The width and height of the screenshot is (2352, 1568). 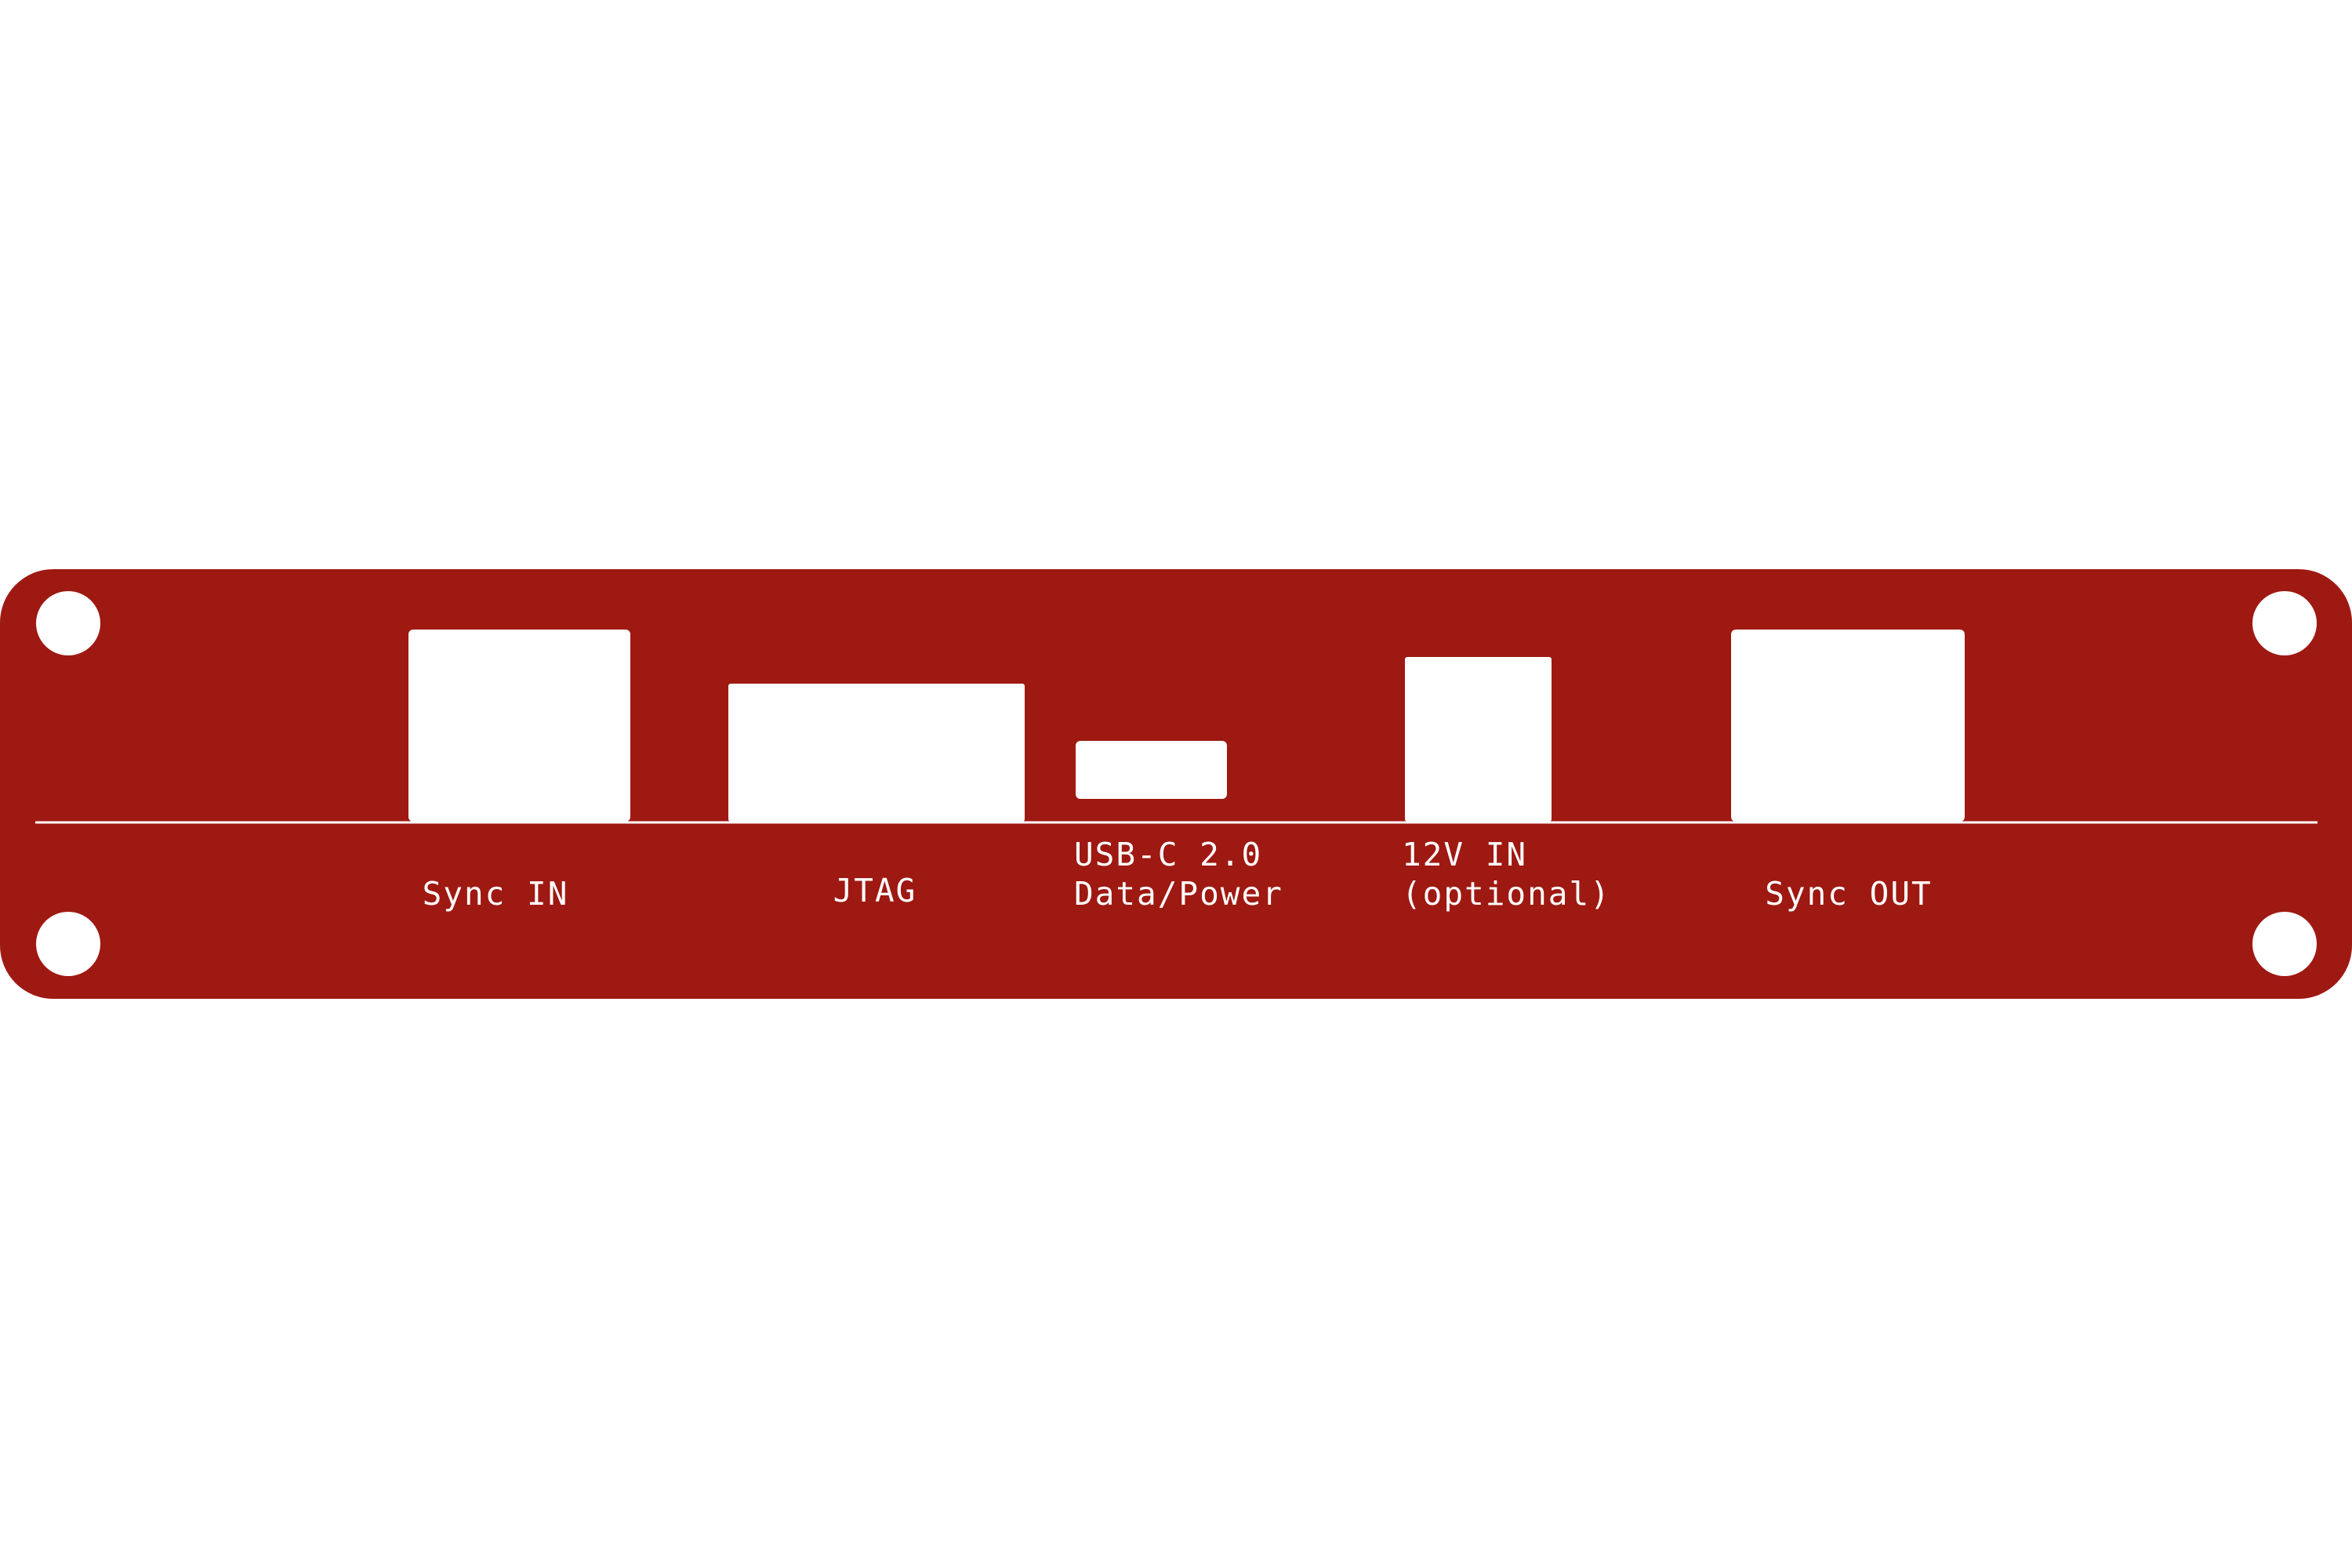 I want to click on mounting-hole-bottom-right, so click(x=2284, y=944).